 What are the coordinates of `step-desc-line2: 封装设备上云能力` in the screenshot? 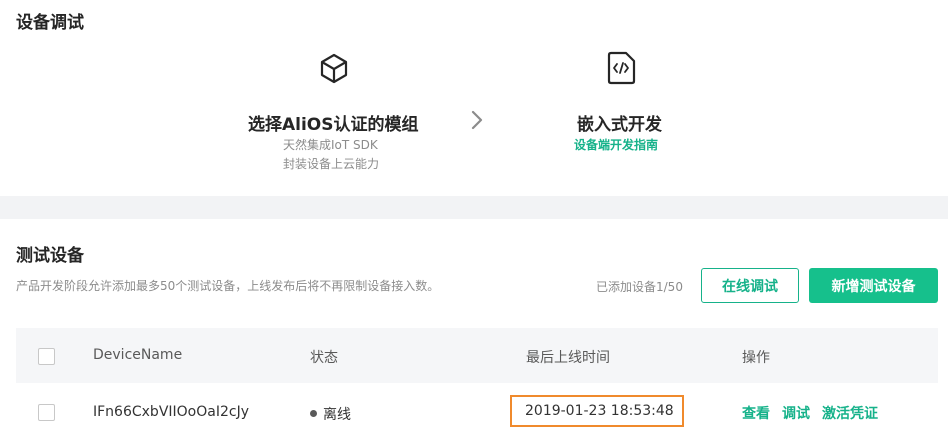 It's located at (331, 164).